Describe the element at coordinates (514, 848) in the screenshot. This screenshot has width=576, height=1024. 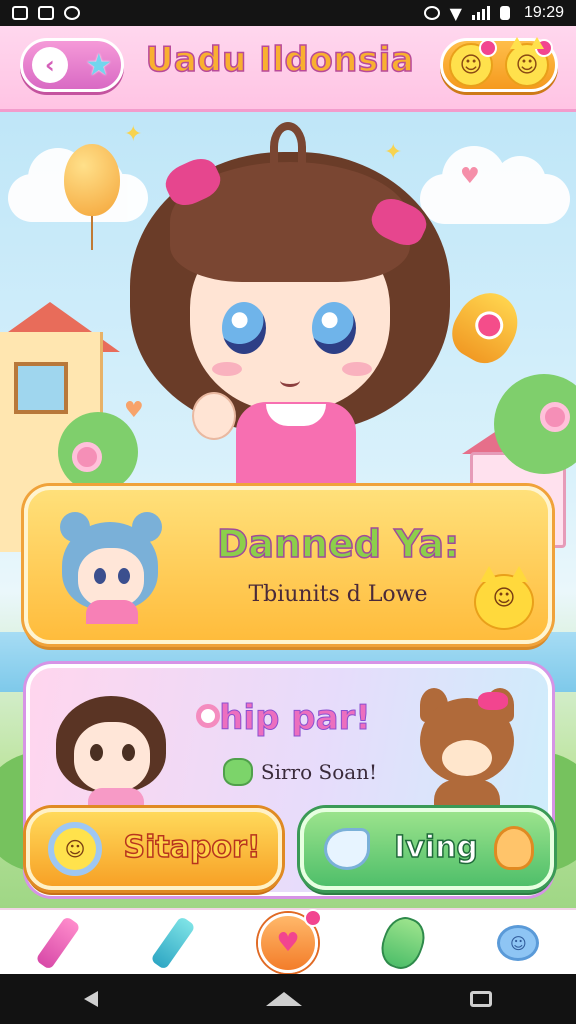
I see `bell-icon` at that location.